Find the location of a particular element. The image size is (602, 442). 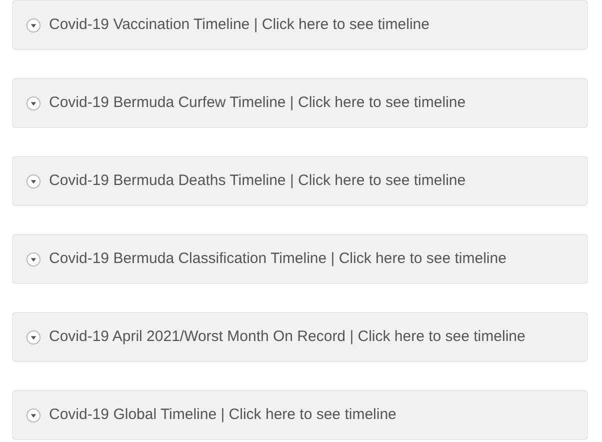

accordion-header: Covid-19 Vaccination Timeline | Click here to see timeline is located at coordinates (300, 25).